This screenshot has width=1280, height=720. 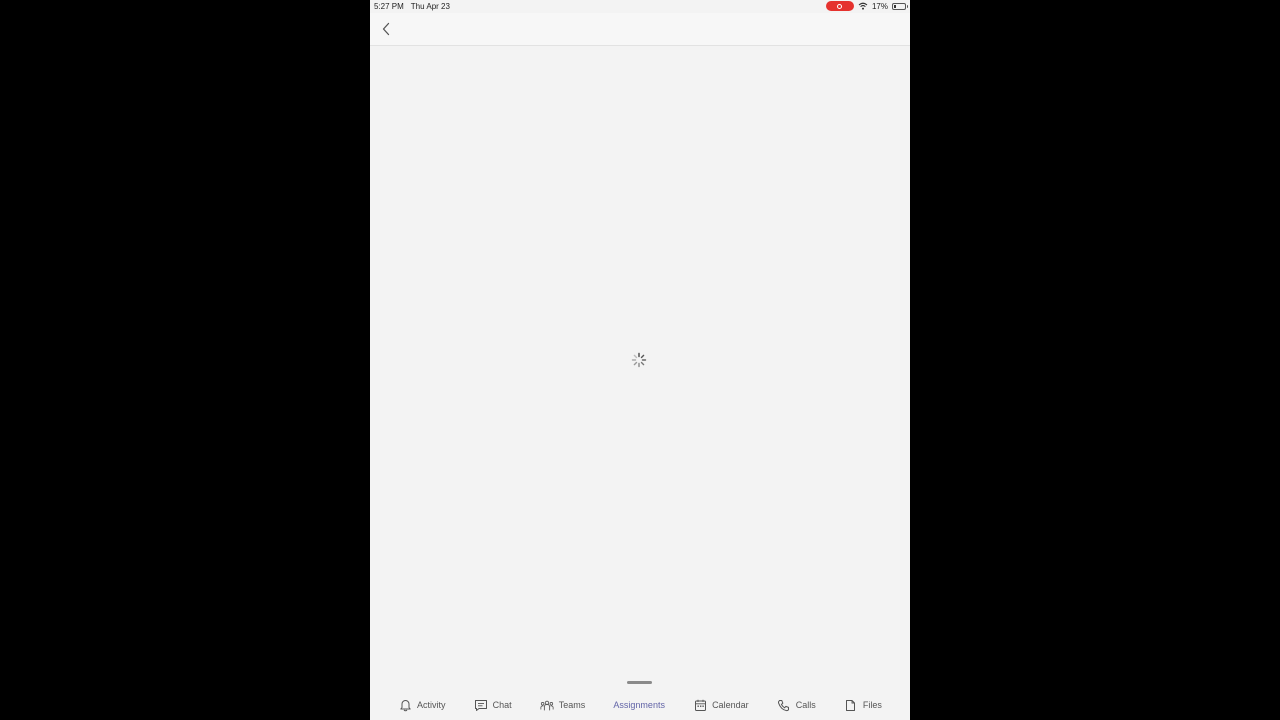 I want to click on battery-percentage: 17%, so click(x=879, y=6).